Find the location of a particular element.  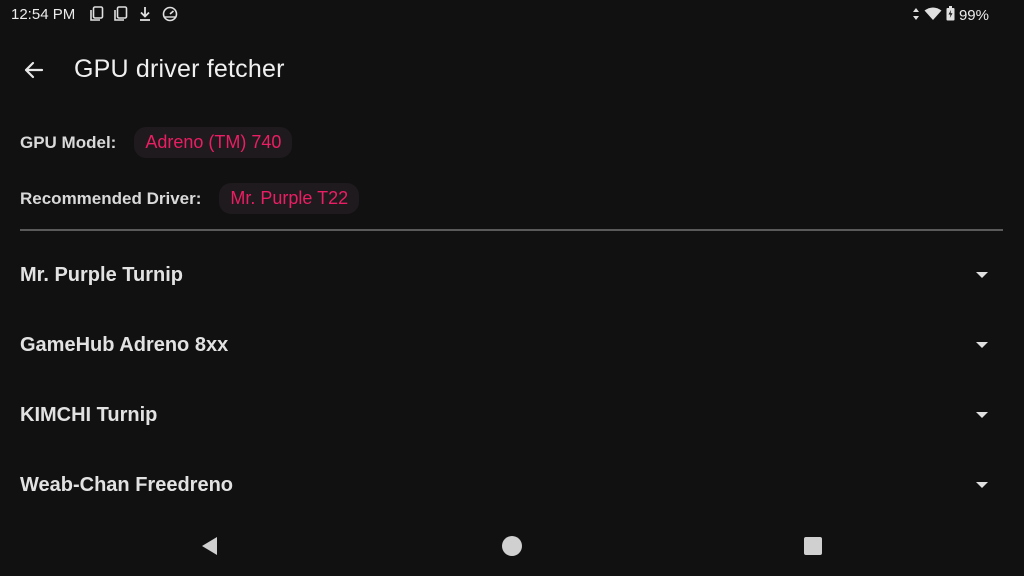

driver-name: Mr. Purple Turnip is located at coordinates (101, 275).